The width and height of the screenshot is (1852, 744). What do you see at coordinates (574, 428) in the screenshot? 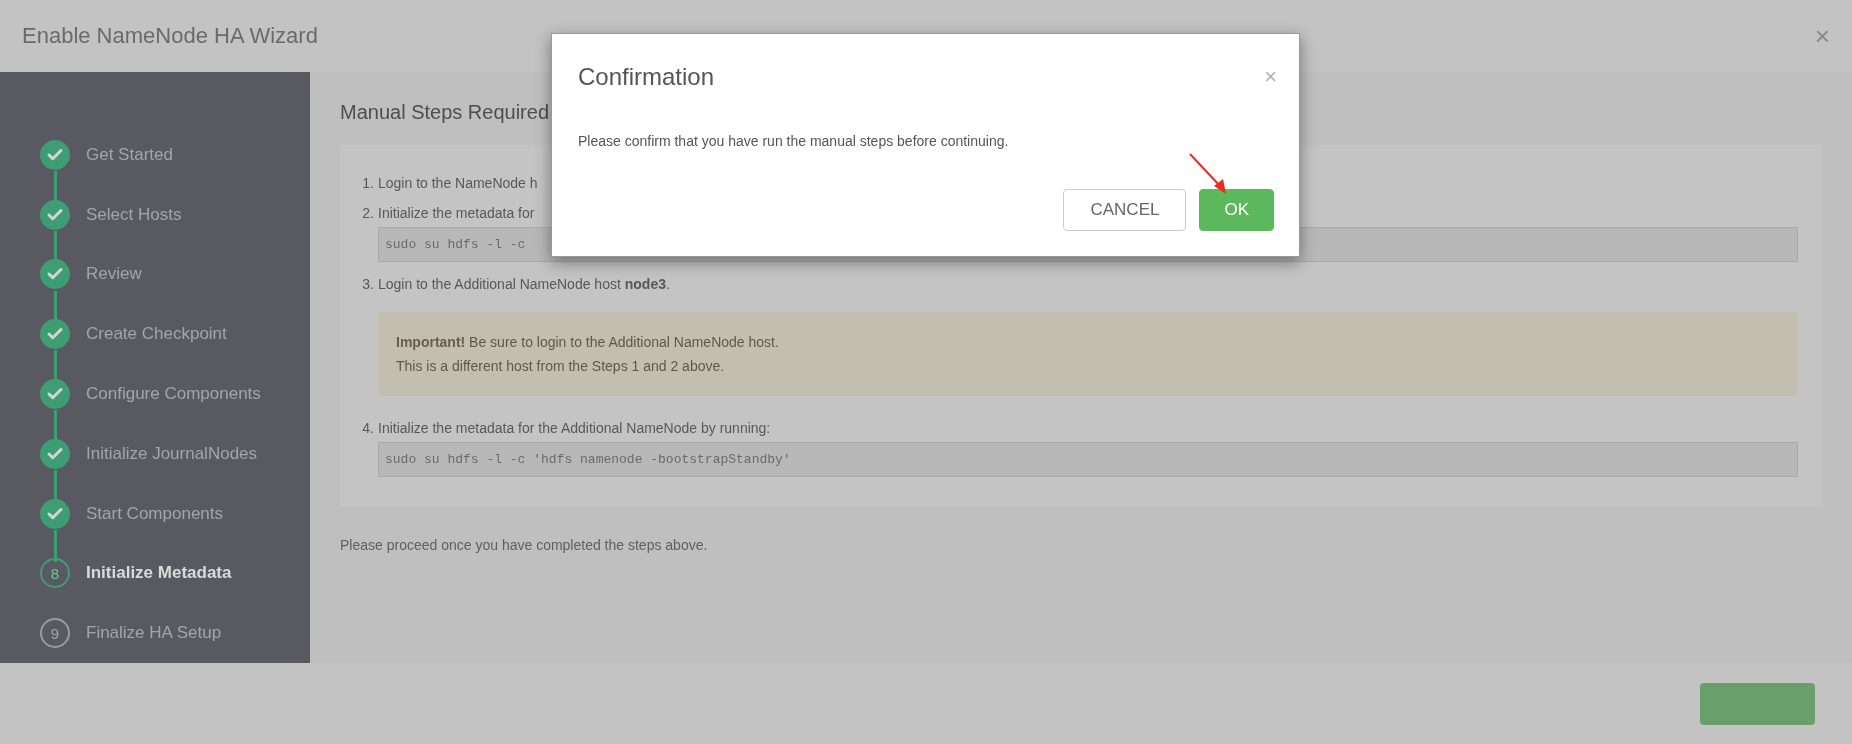
I see `step-text: Initialize the metadata for the Additional NameNode by running:` at bounding box center [574, 428].